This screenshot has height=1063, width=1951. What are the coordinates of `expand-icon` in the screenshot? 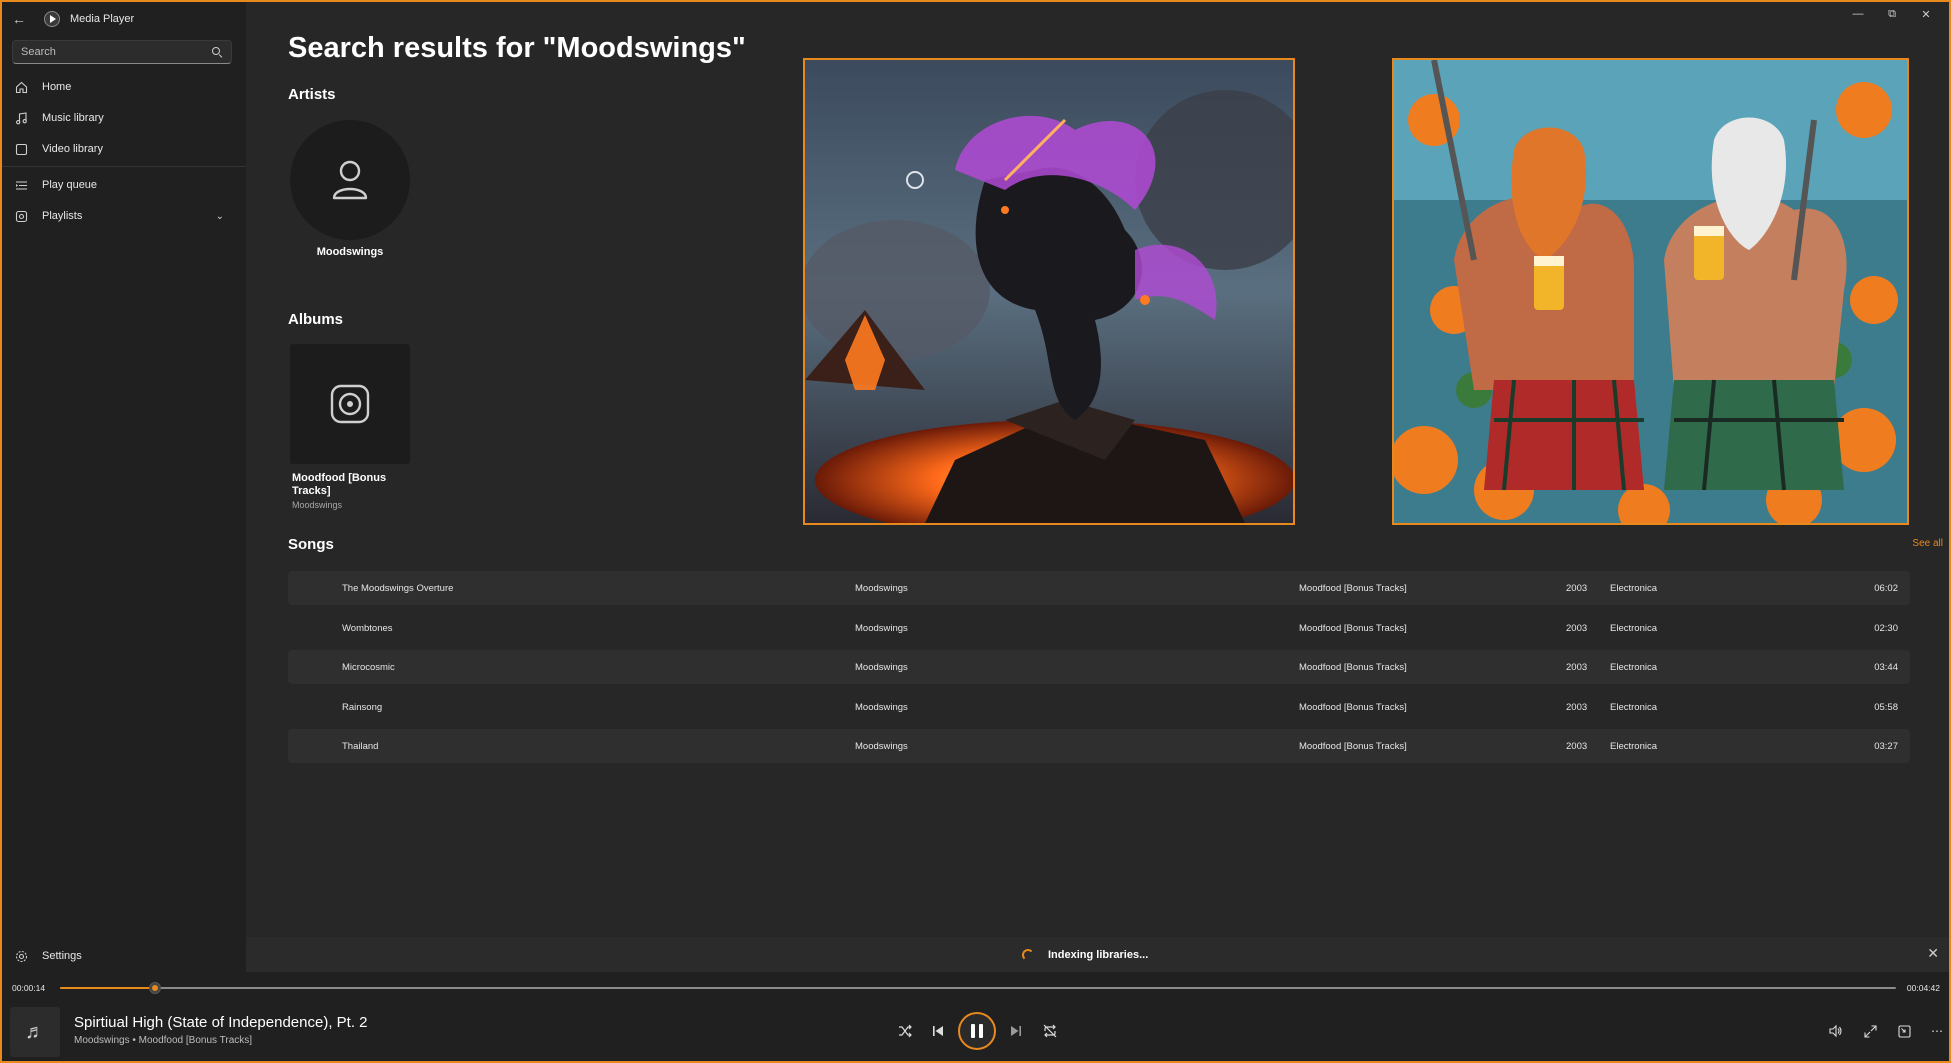 It's located at (1870, 1031).